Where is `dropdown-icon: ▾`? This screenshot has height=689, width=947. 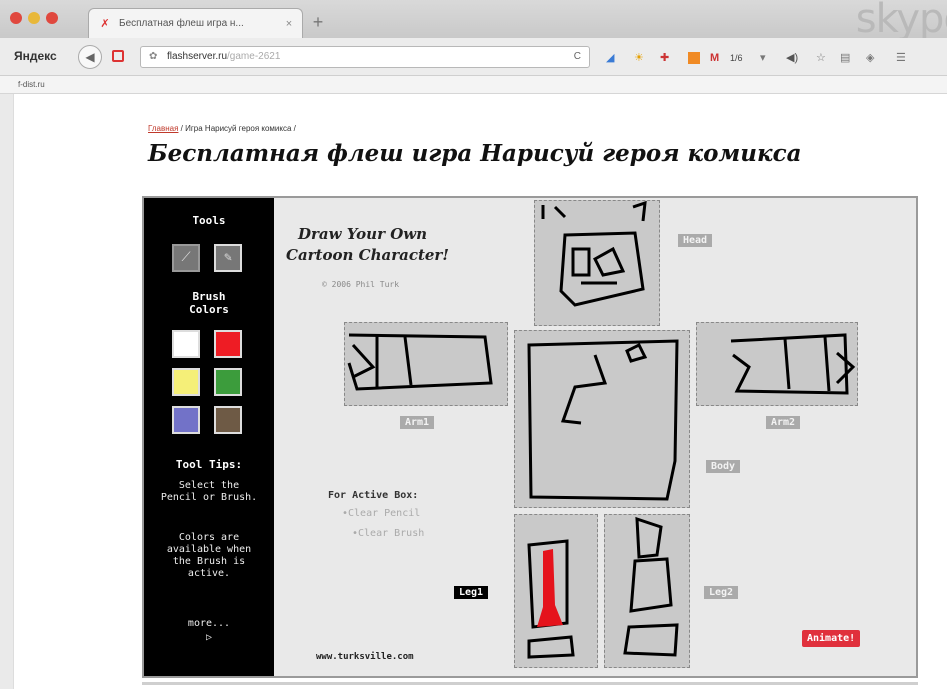 dropdown-icon: ▾ is located at coordinates (763, 58).